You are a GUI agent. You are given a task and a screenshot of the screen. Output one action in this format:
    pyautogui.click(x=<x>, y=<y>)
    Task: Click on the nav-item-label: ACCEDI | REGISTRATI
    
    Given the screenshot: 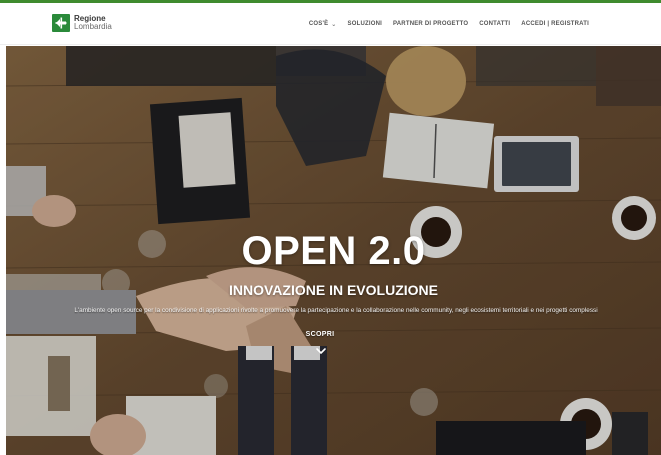 What is the action you would take?
    pyautogui.click(x=555, y=24)
    